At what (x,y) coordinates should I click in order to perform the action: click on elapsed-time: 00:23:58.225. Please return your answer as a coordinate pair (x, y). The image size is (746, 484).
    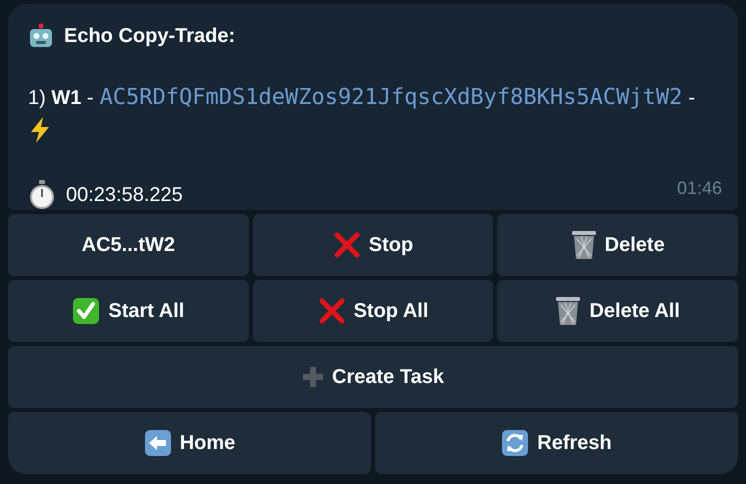
    Looking at the image, I should click on (124, 195).